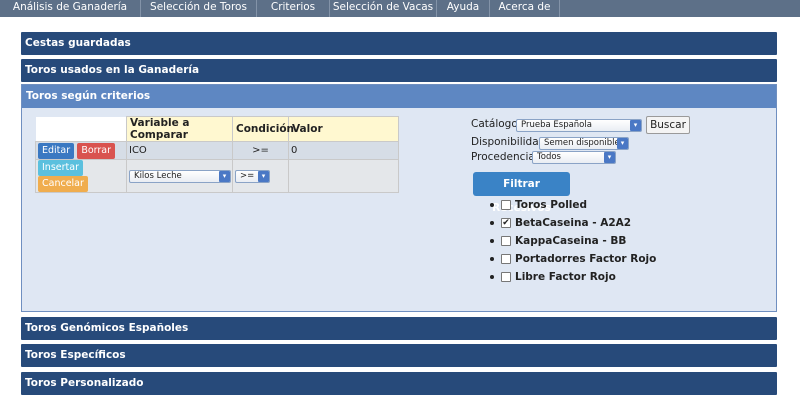 The width and height of the screenshot is (800, 400). I want to click on header-valor: Valor, so click(343, 129).